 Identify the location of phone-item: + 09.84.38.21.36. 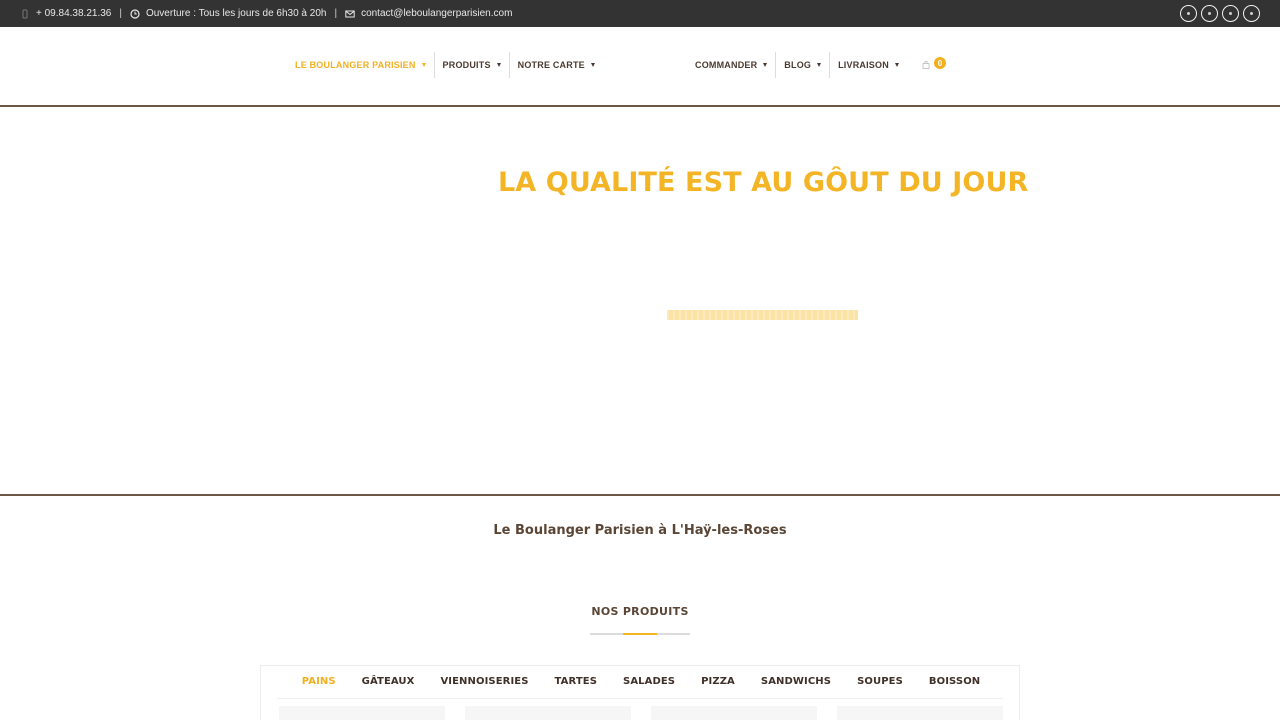
(65, 13).